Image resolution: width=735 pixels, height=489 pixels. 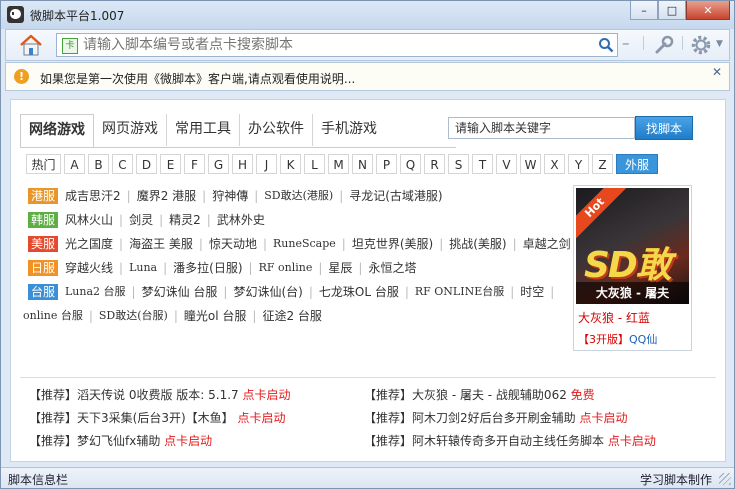 What do you see at coordinates (215, 316) in the screenshot?
I see `game-link: 瞳光ol 台服` at bounding box center [215, 316].